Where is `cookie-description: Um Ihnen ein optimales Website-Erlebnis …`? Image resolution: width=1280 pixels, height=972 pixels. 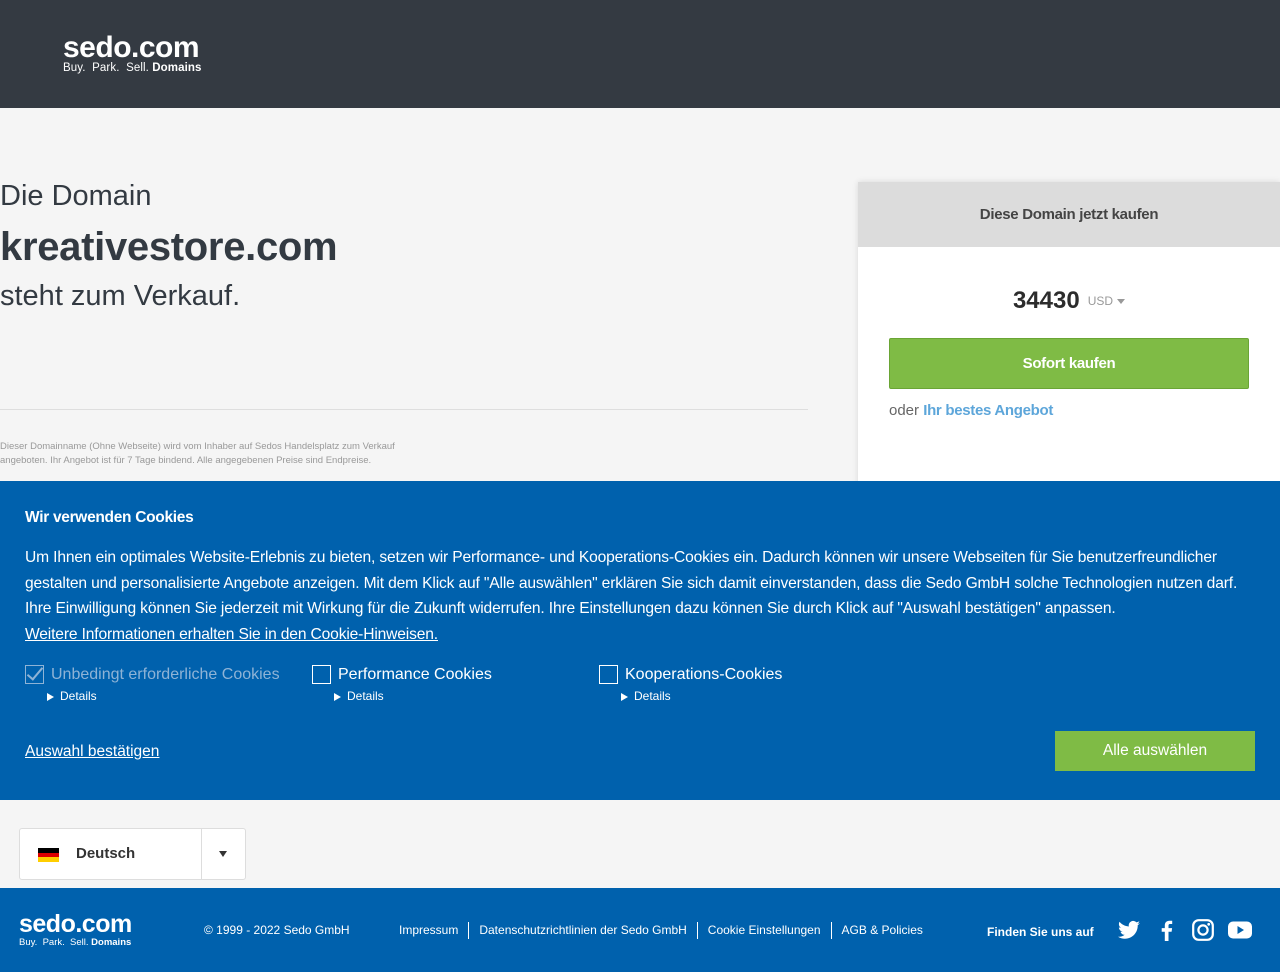
cookie-description: Um Ihnen ein optimales Website-Erlebnis … is located at coordinates (631, 583).